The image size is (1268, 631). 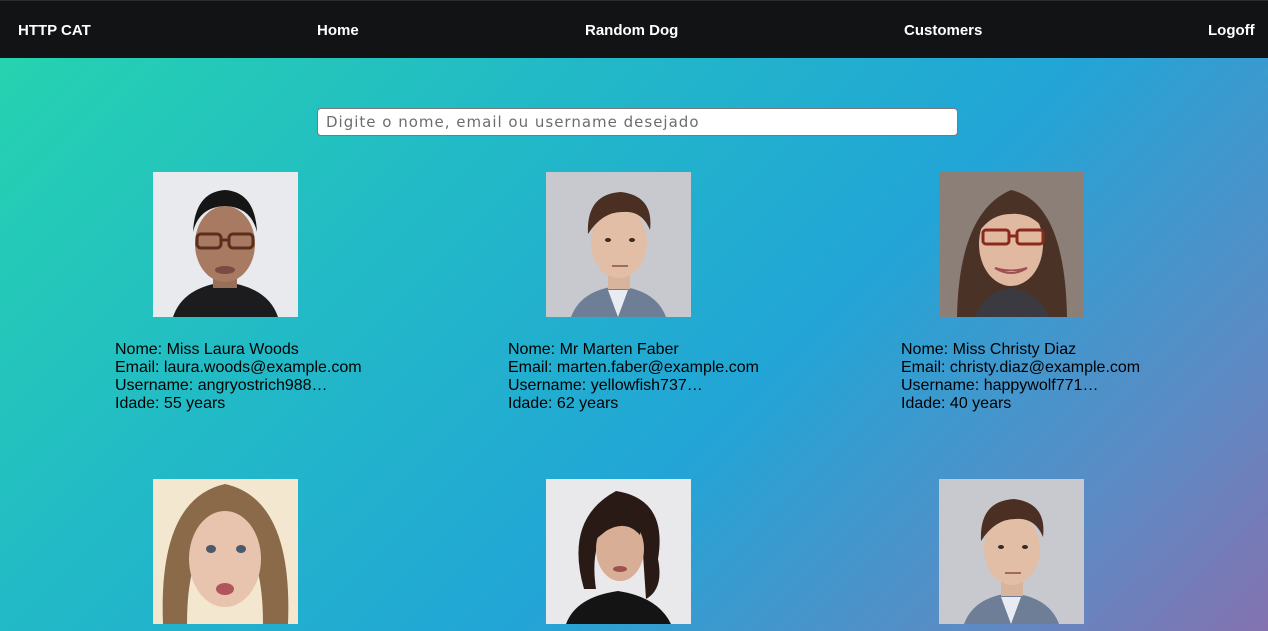 I want to click on customer-name: Nome: Mr Marten Faber, so click(x=593, y=349).